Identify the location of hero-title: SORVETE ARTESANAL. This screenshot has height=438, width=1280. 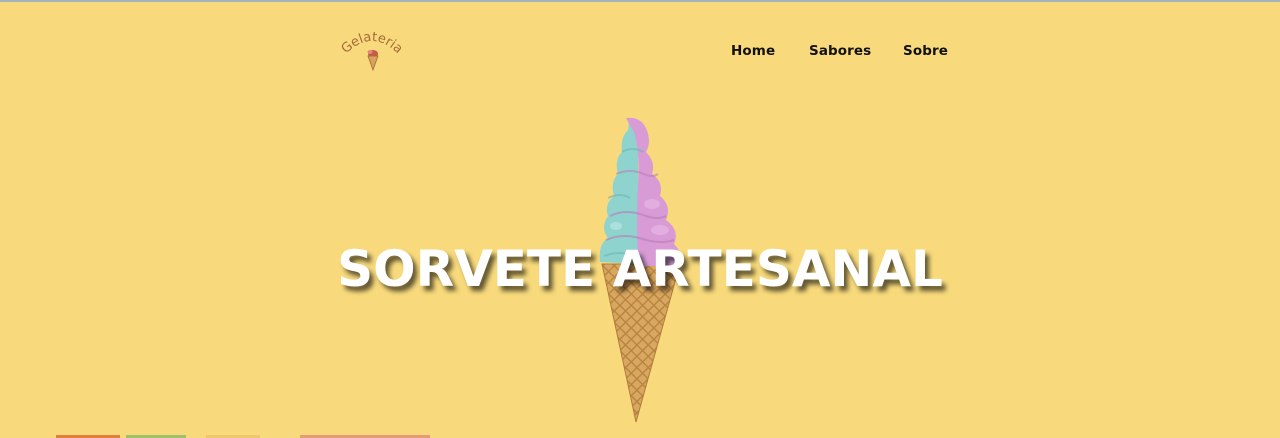
(640, 269).